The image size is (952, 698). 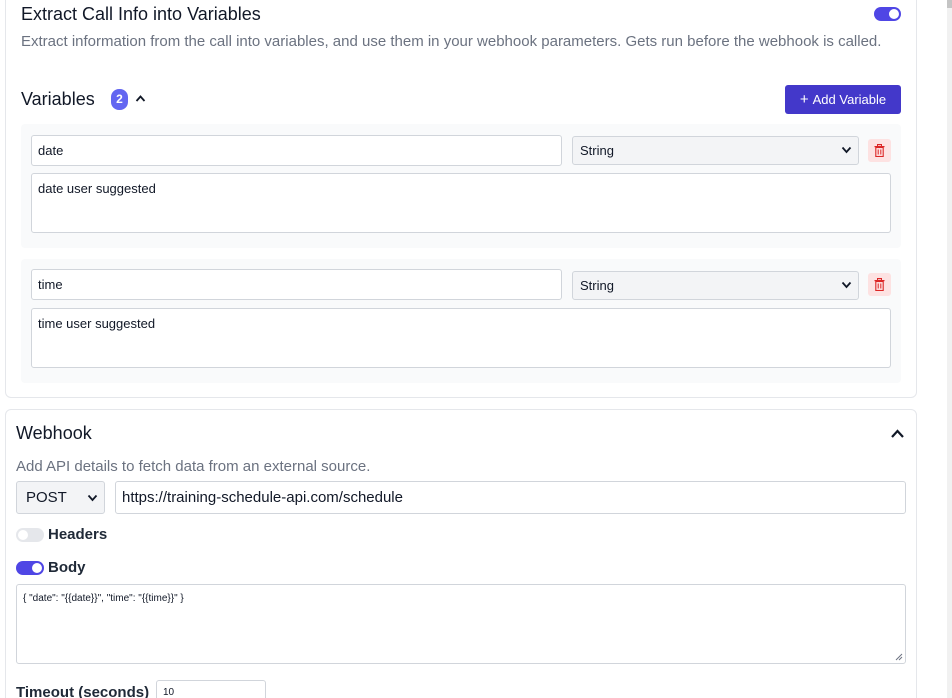 What do you see at coordinates (296, 150) in the screenshot?
I see `variable-name-input: date` at bounding box center [296, 150].